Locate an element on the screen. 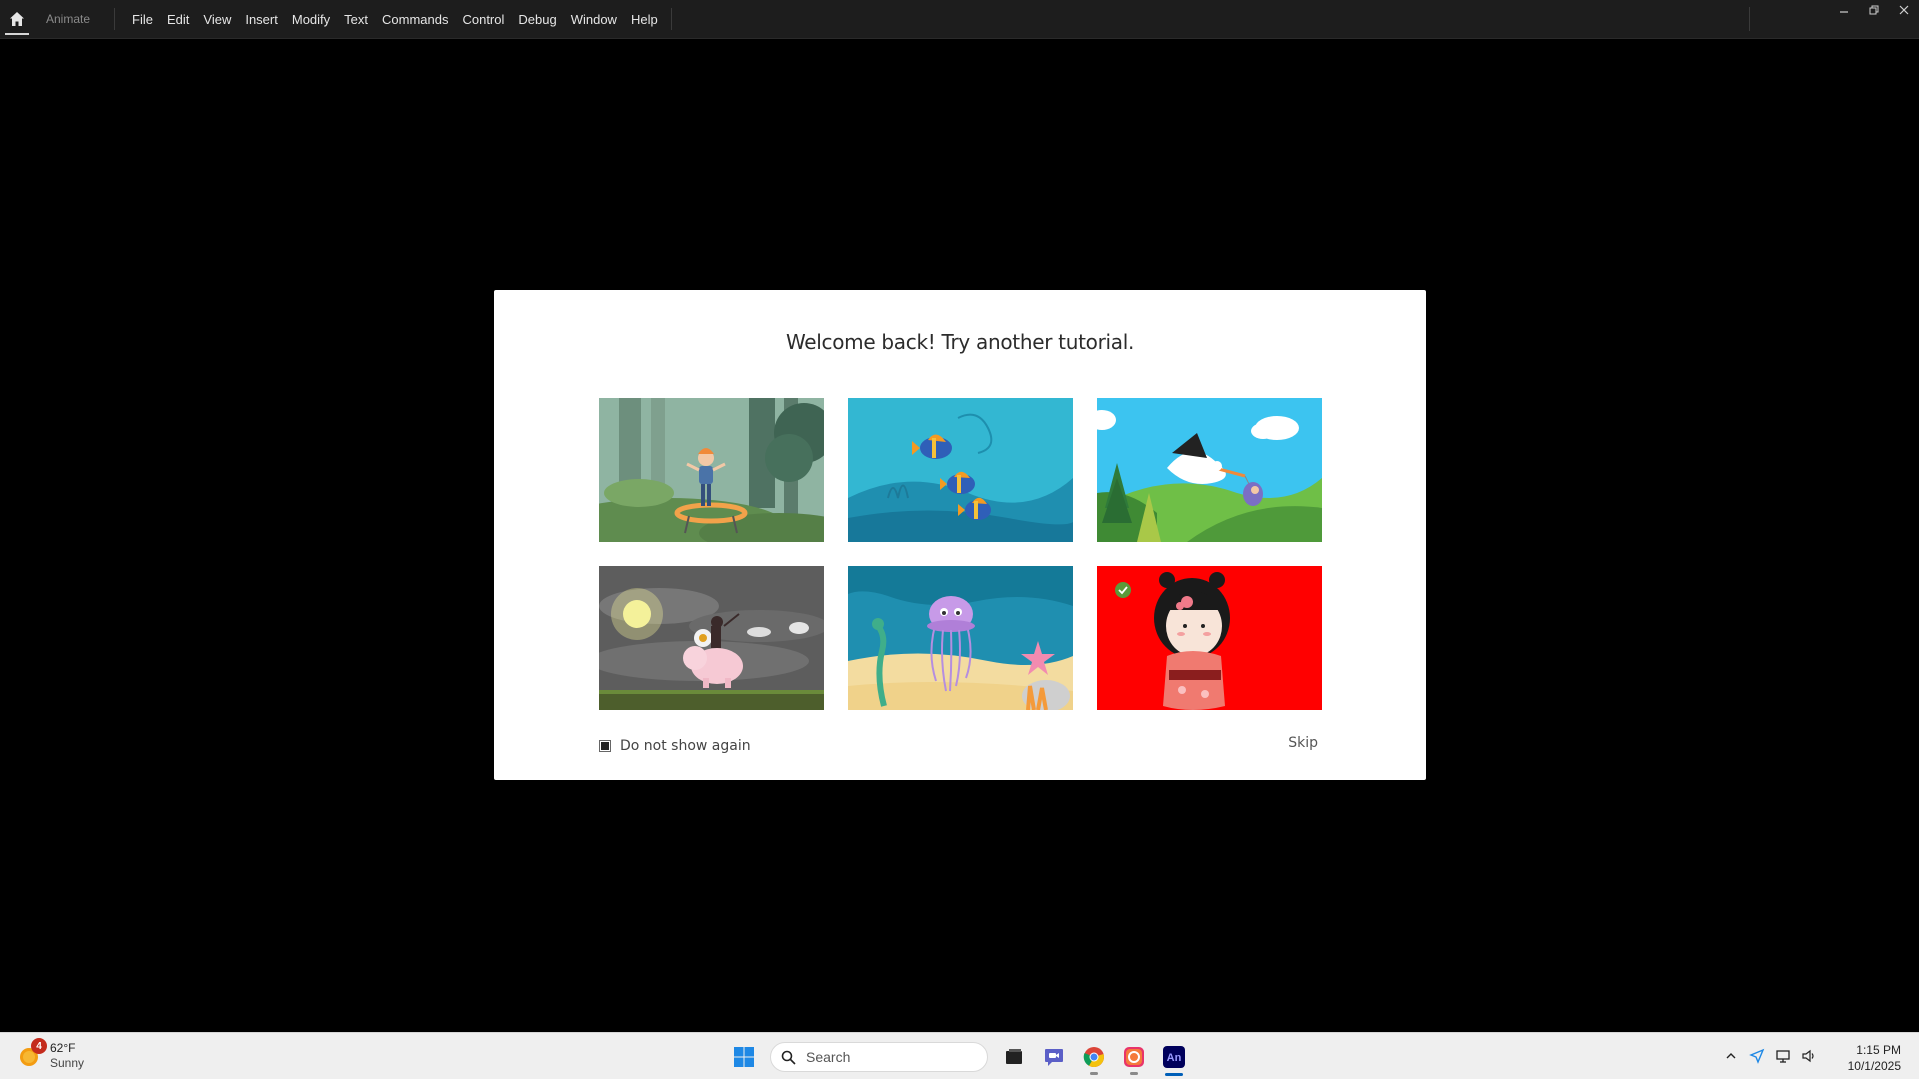 The width and height of the screenshot is (1919, 1079). location-tray-button is located at coordinates (1757, 1056).